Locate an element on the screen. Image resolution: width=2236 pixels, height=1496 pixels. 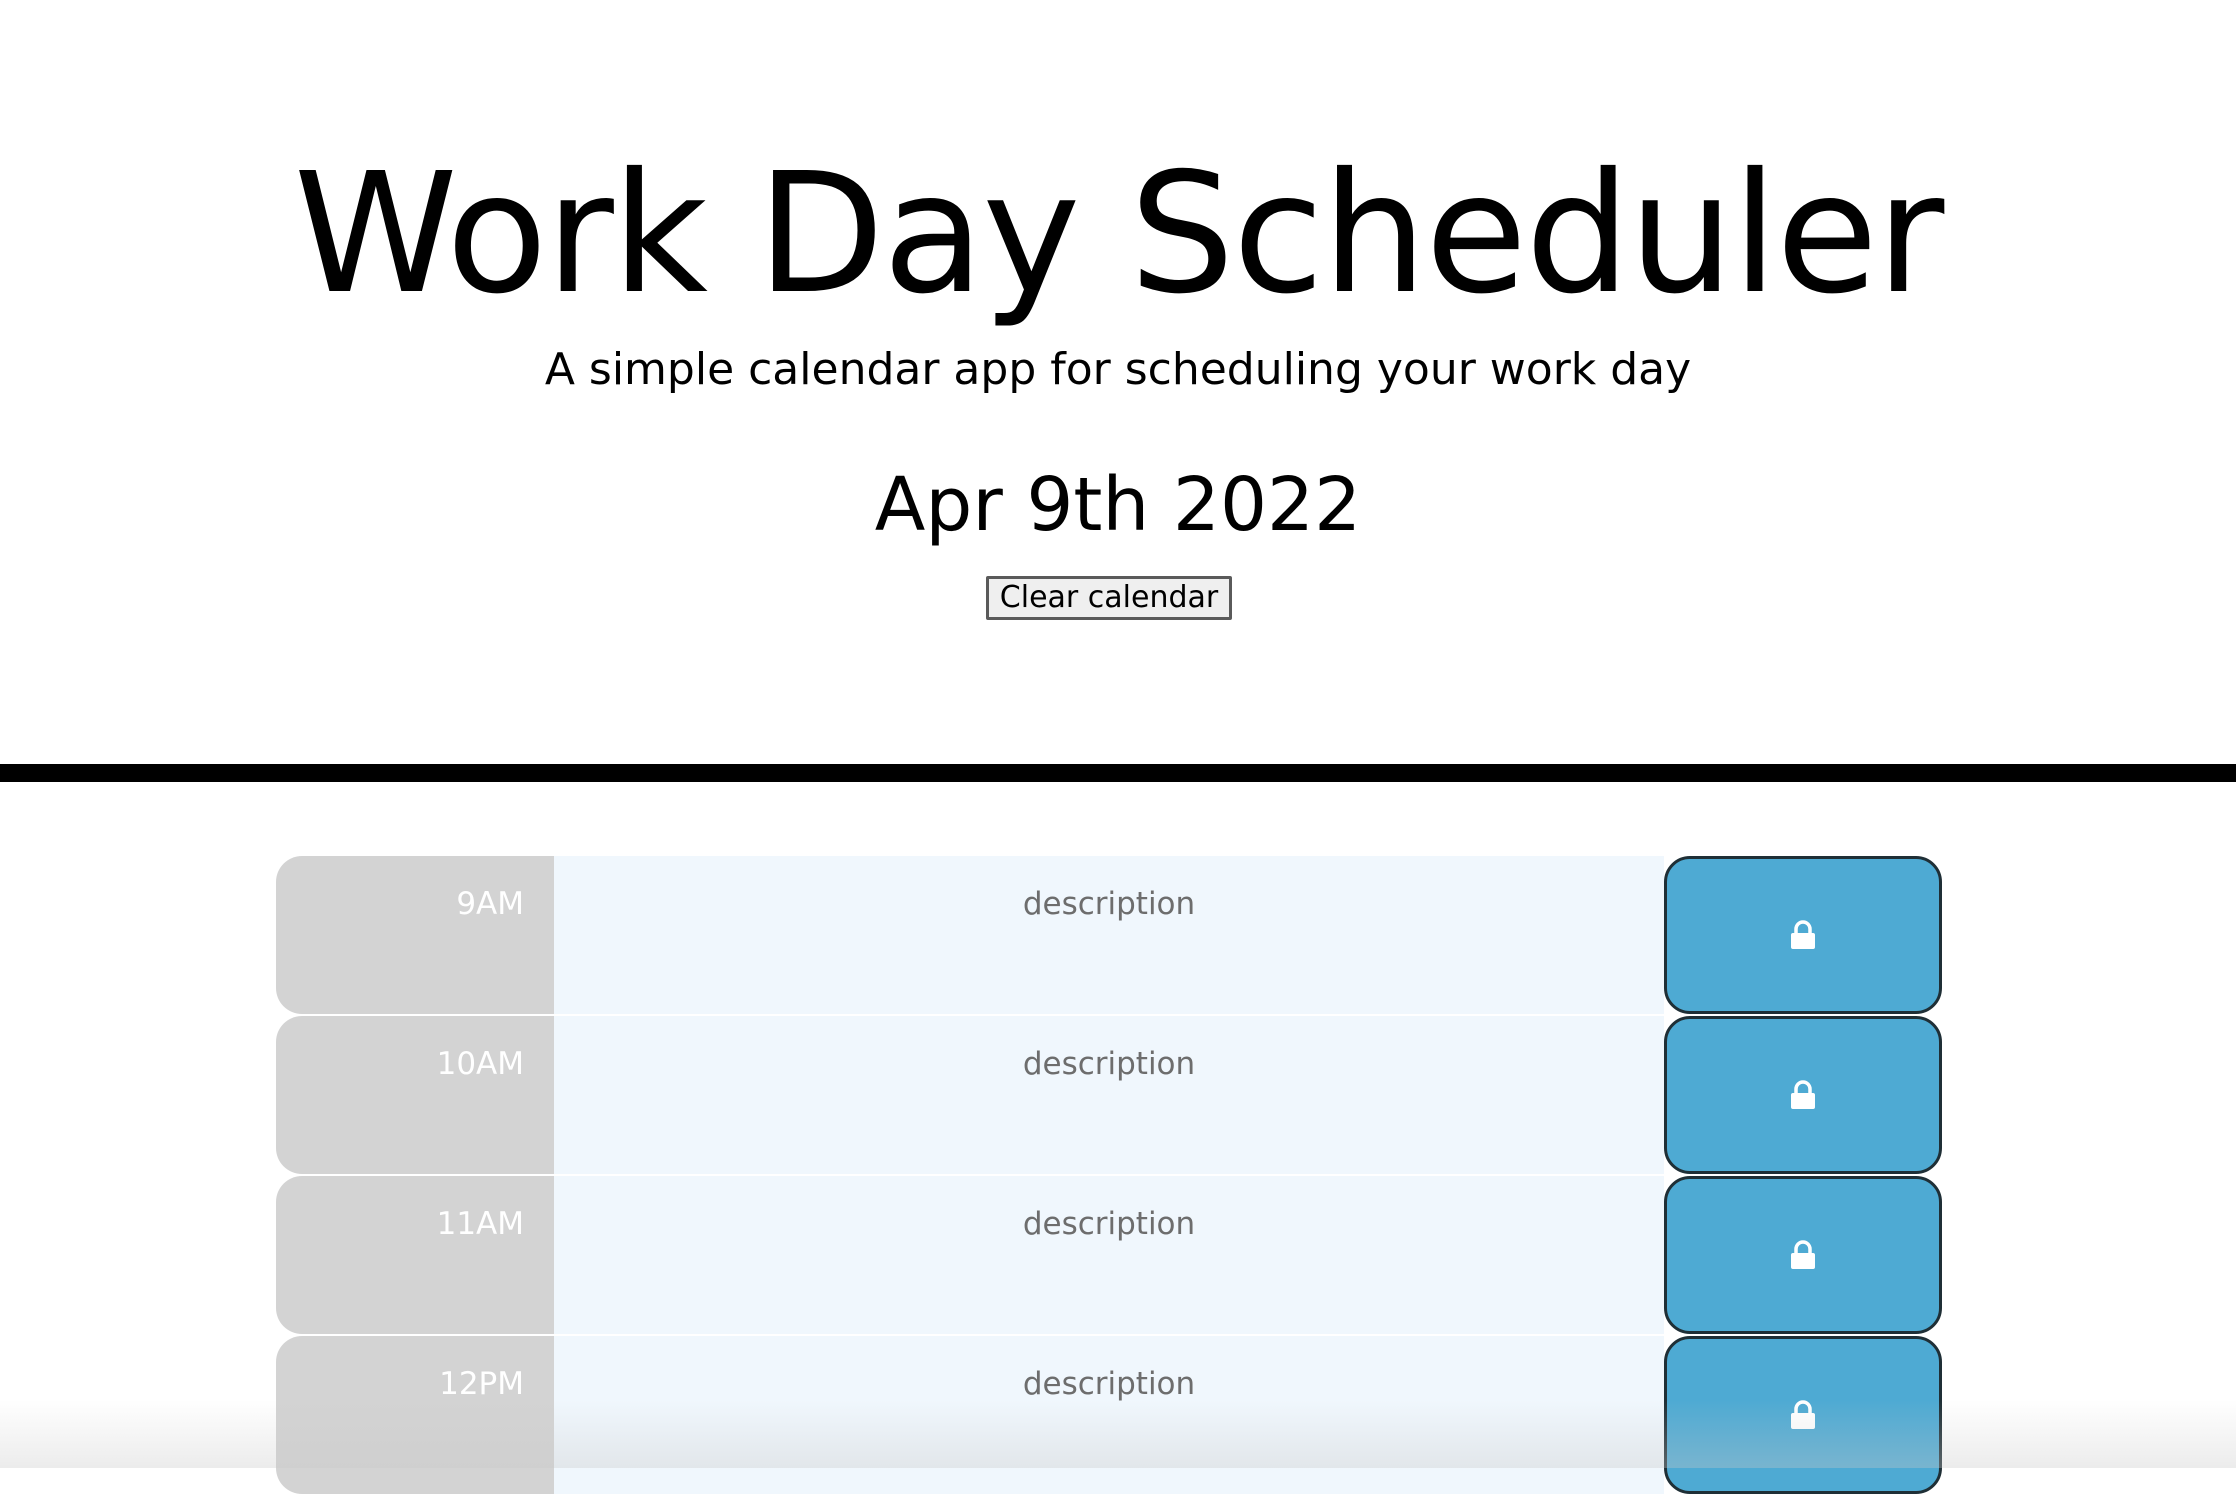
timeblock-row: 10AM is located at coordinates (1109, 1096).